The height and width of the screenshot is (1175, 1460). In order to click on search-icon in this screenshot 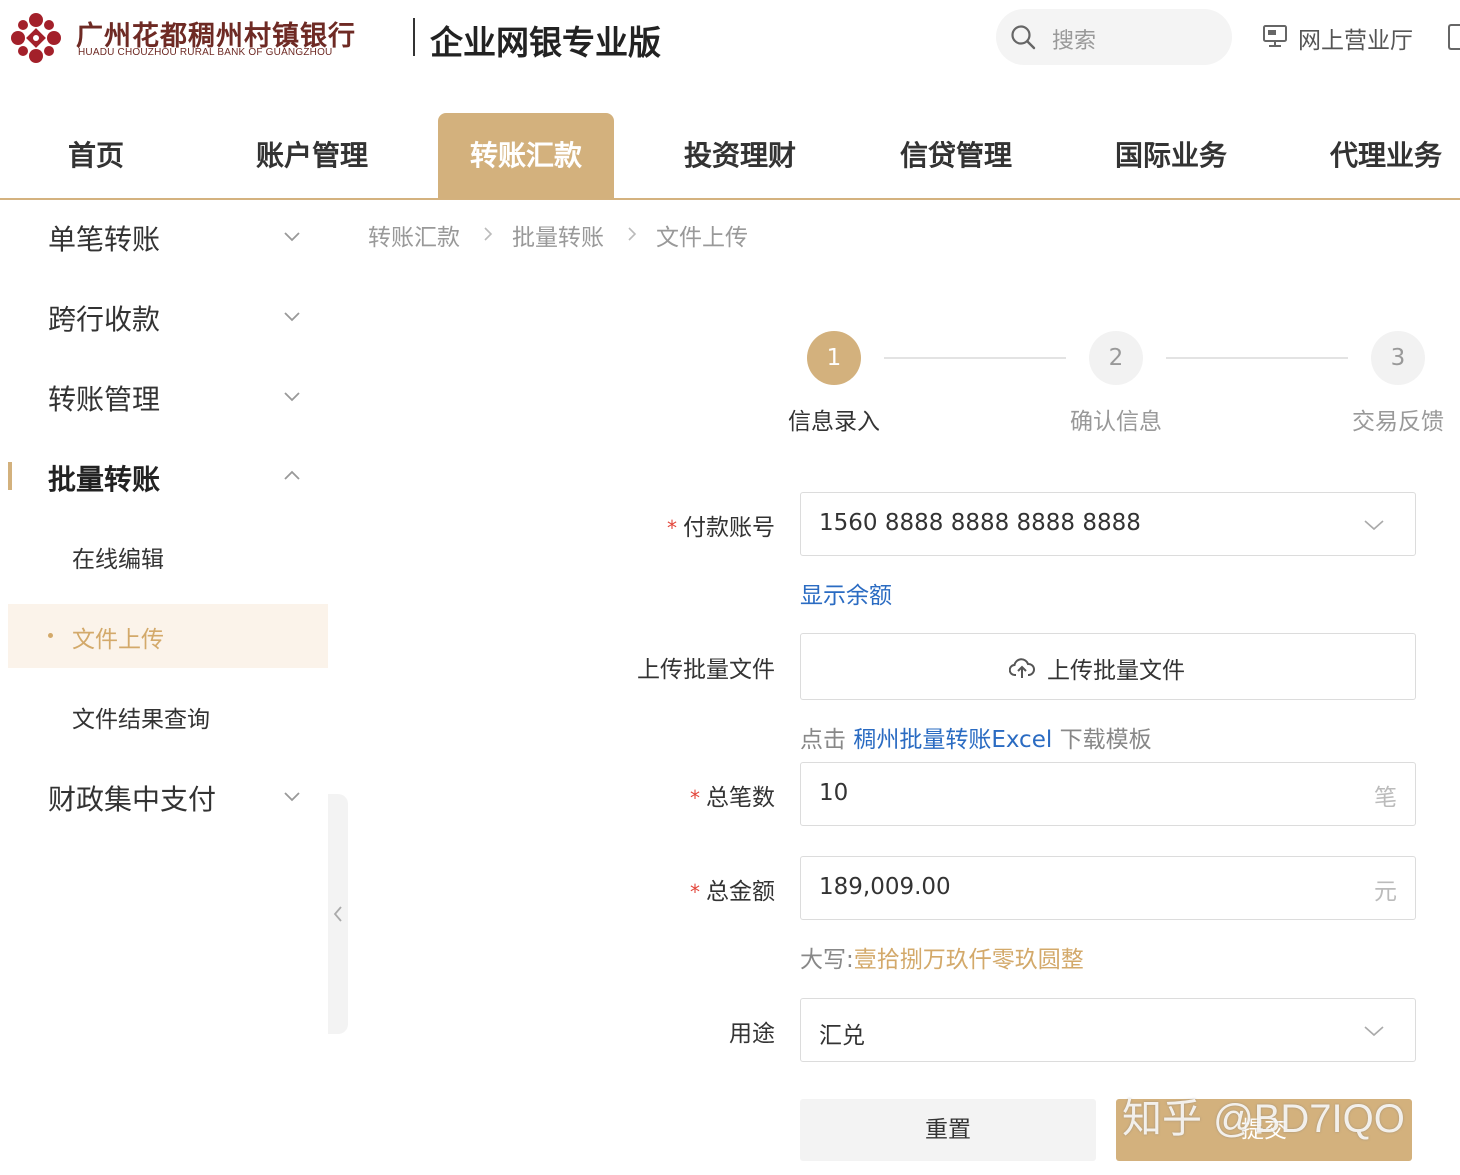, I will do `click(1023, 37)`.